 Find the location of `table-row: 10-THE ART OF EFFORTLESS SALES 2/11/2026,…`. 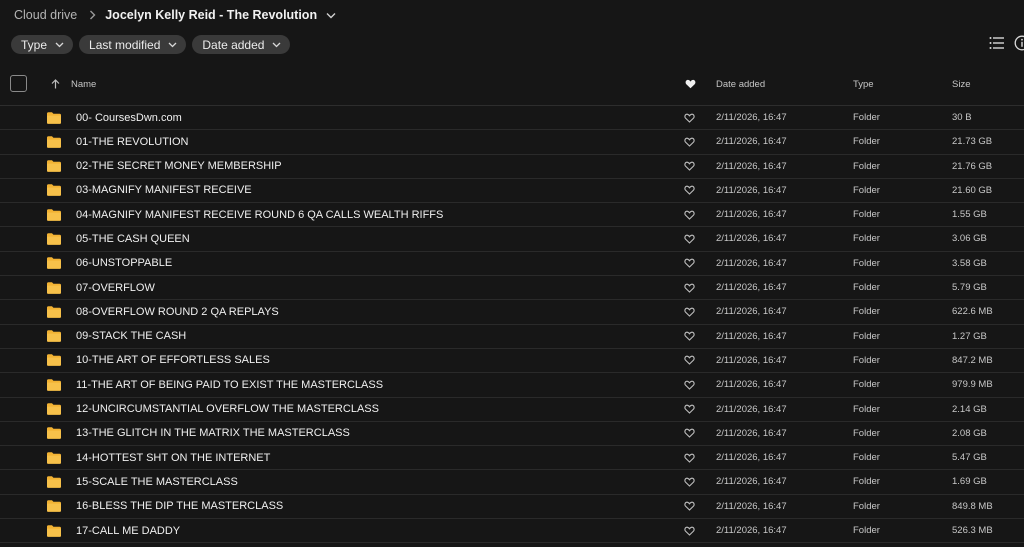

table-row: 10-THE ART OF EFFORTLESS SALES 2/11/2026,… is located at coordinates (512, 361).